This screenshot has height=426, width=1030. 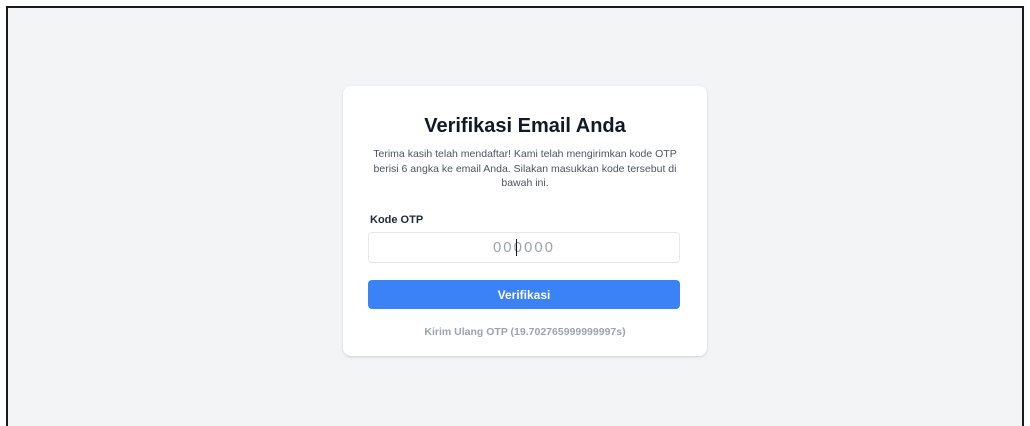 I want to click on otp-label: Kode OTP, so click(x=397, y=220).